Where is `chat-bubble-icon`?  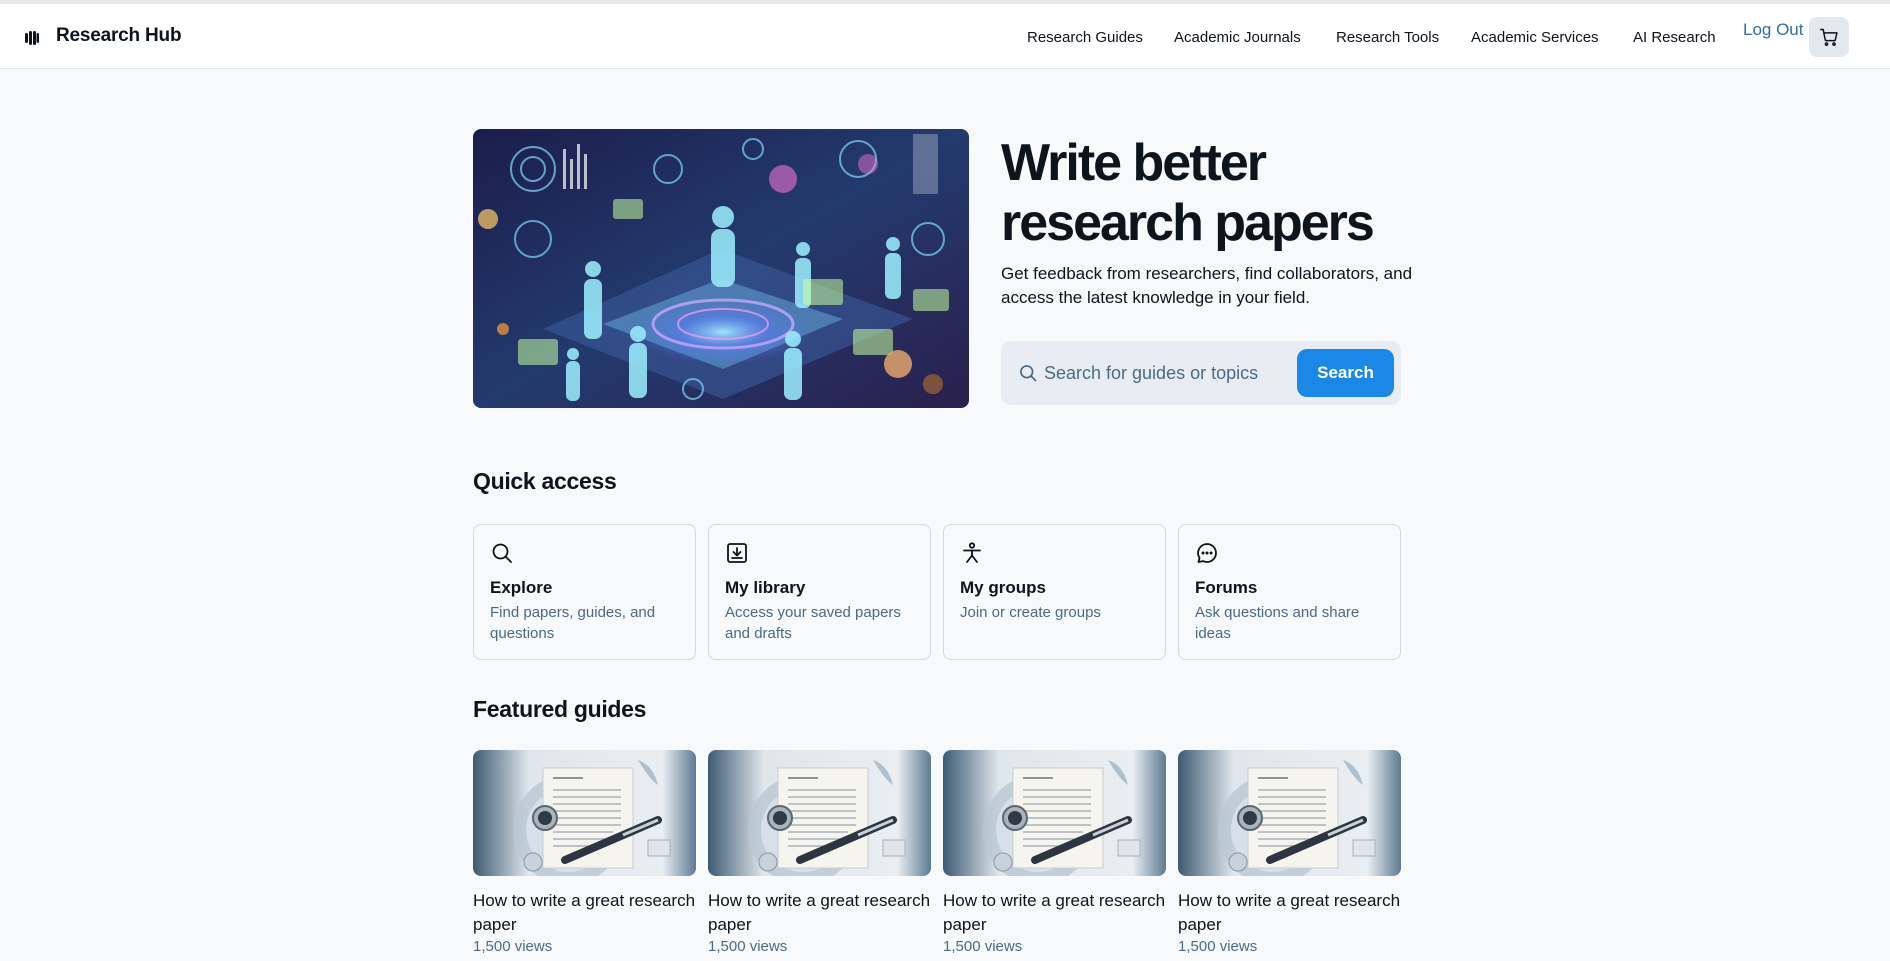 chat-bubble-icon is located at coordinates (1207, 553).